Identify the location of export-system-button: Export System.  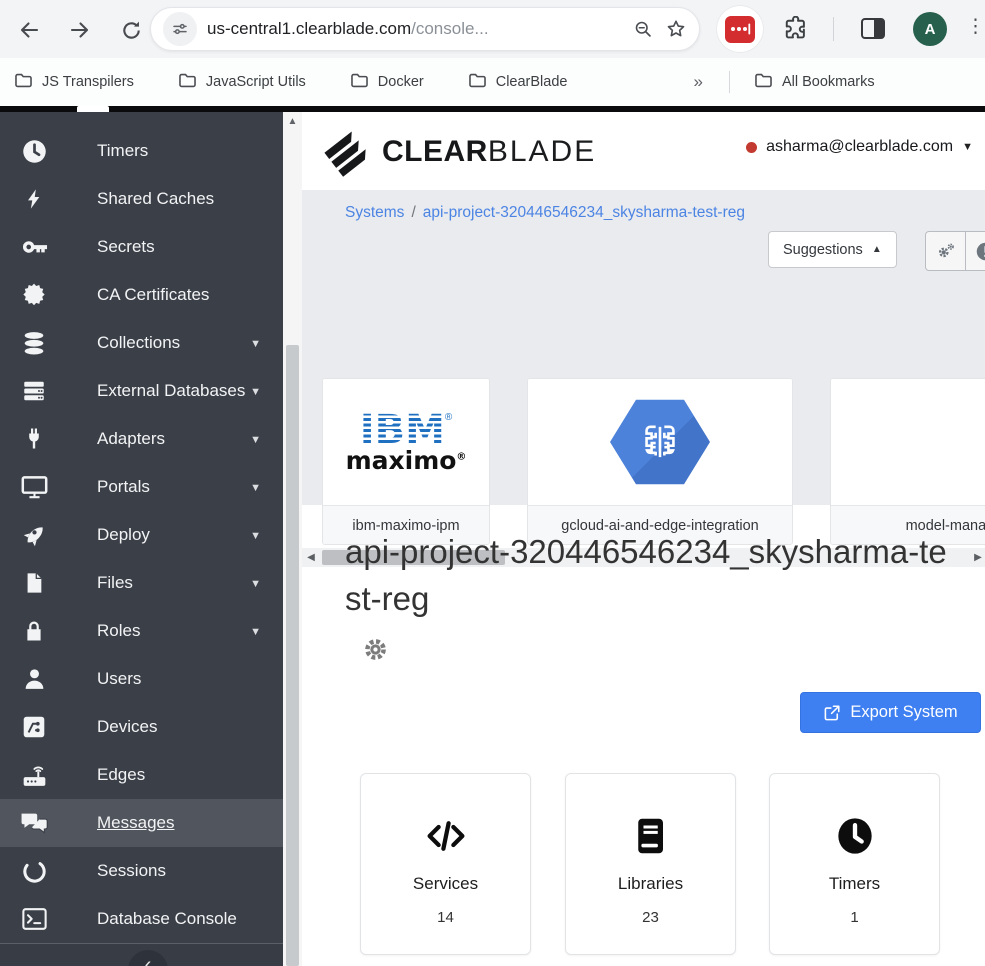
(890, 712).